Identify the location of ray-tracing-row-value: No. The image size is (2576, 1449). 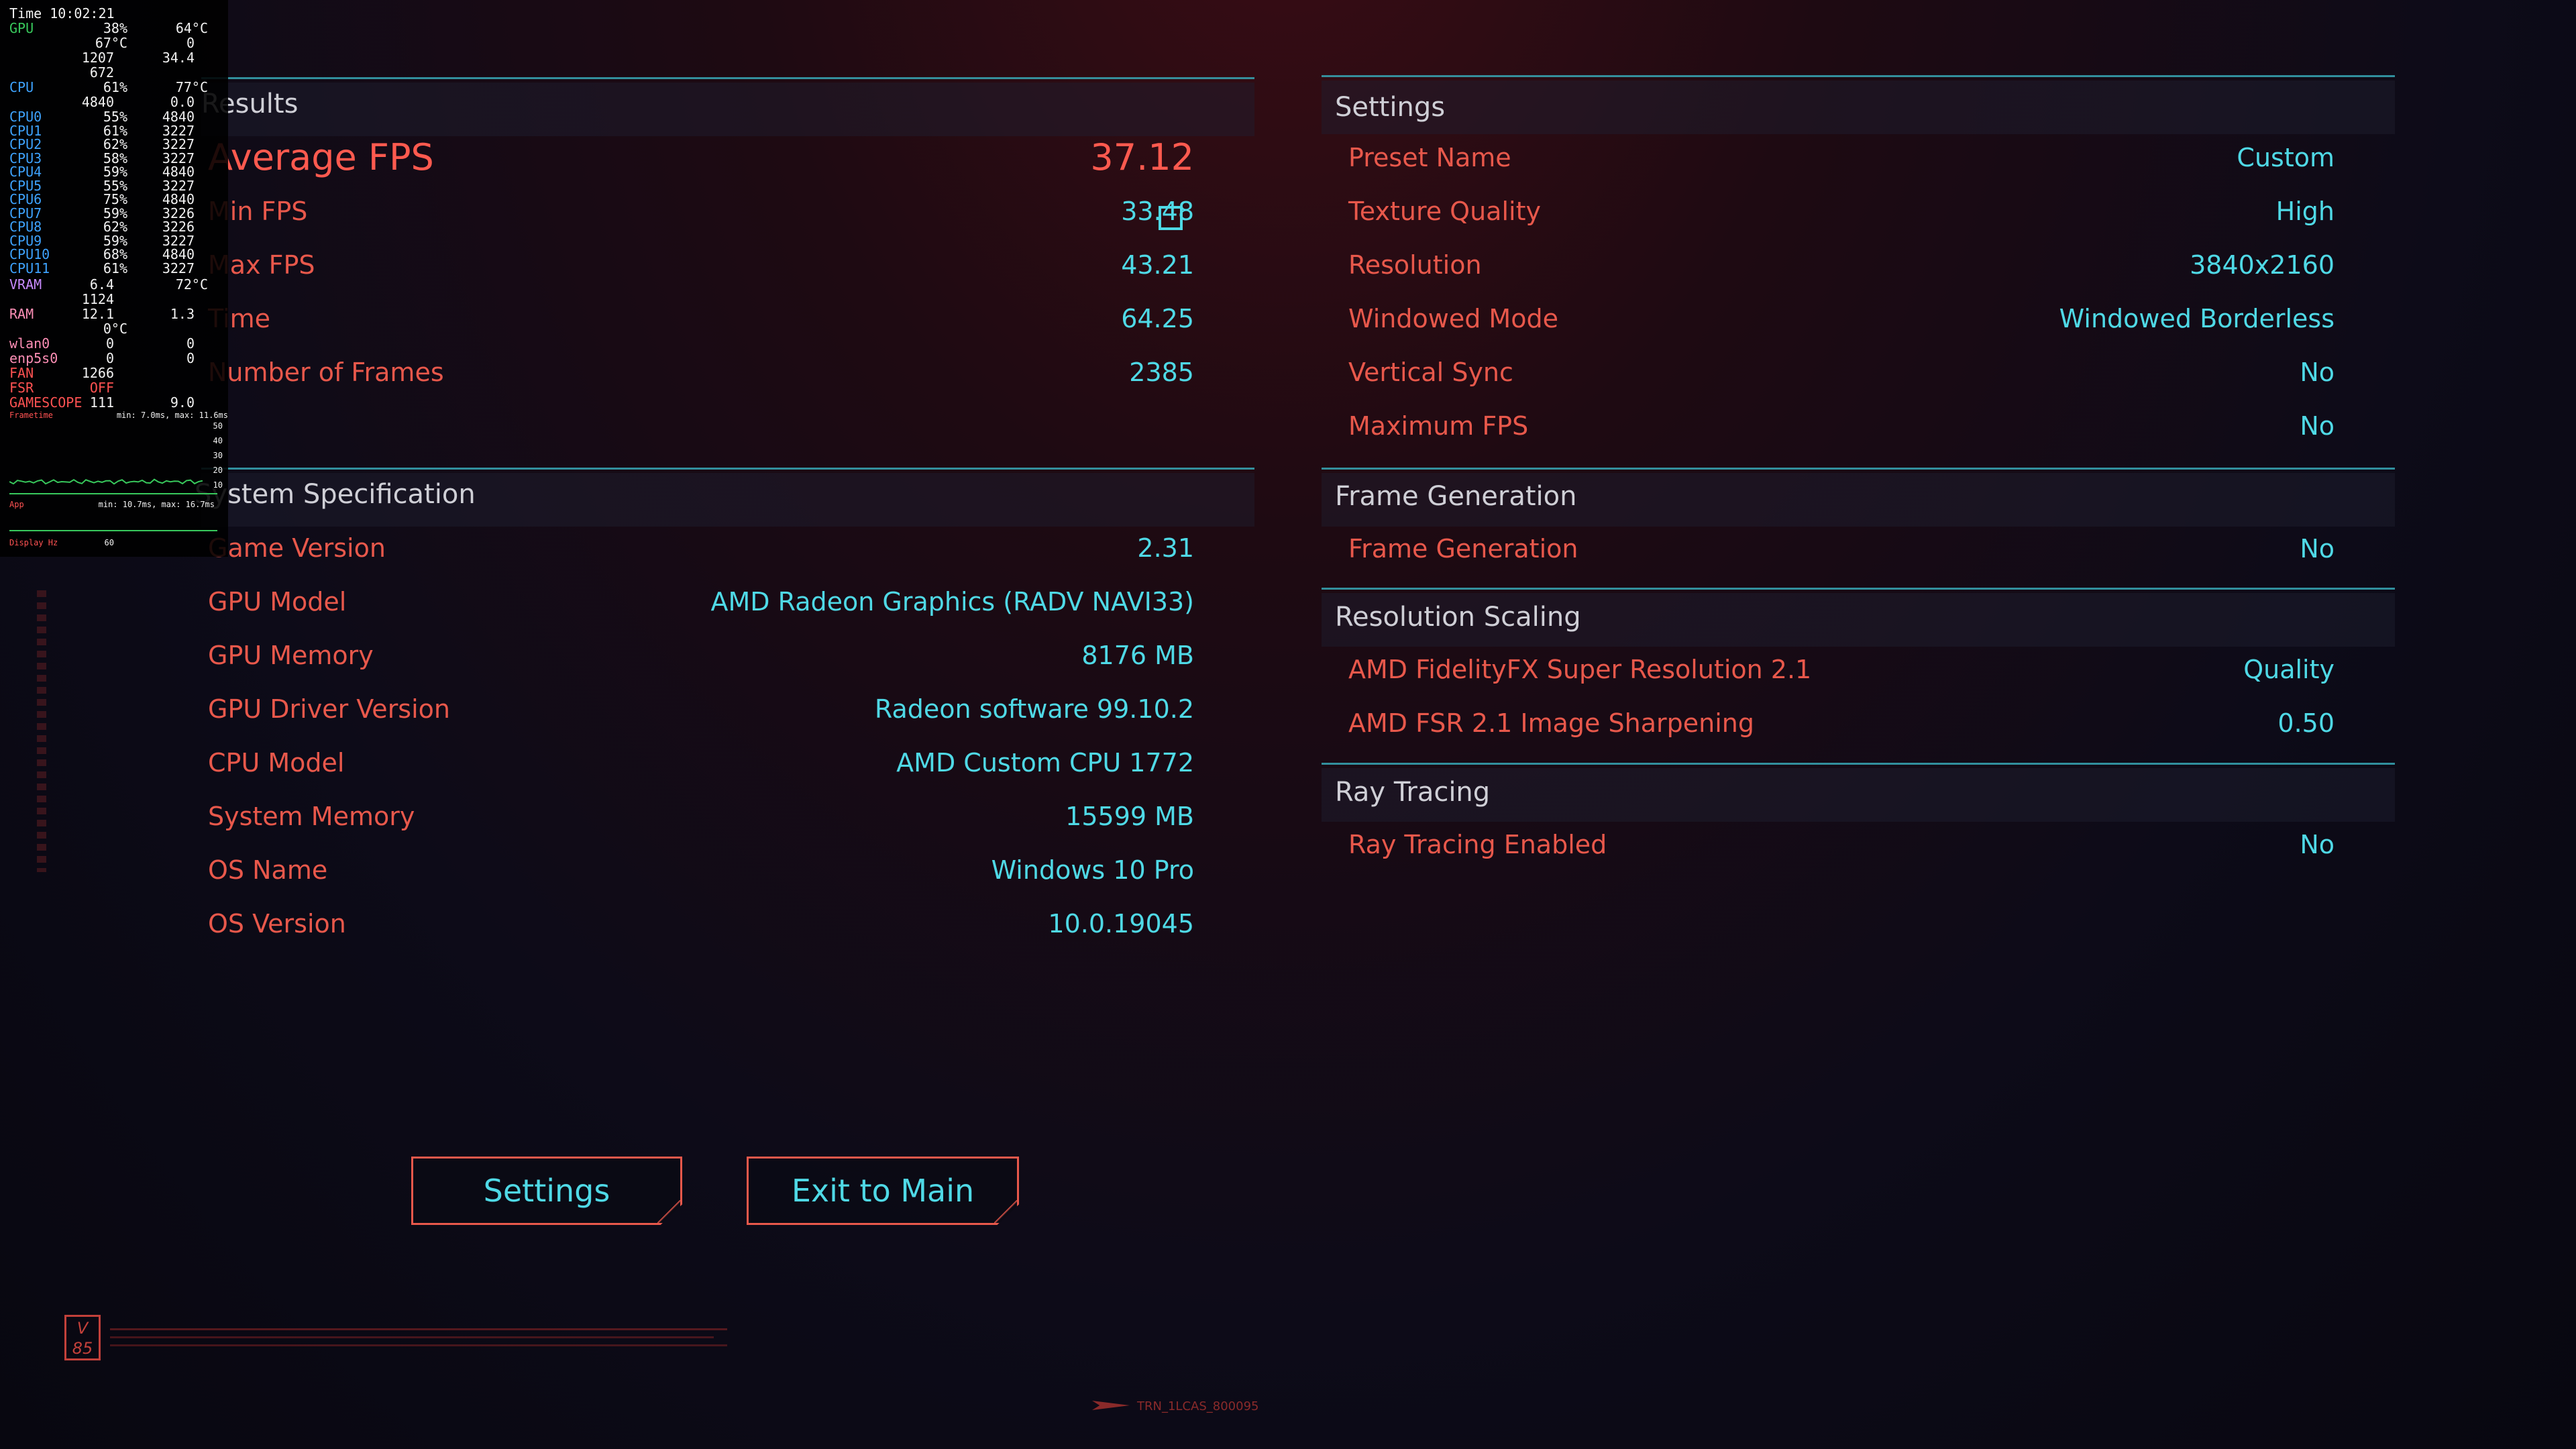
(2317, 844).